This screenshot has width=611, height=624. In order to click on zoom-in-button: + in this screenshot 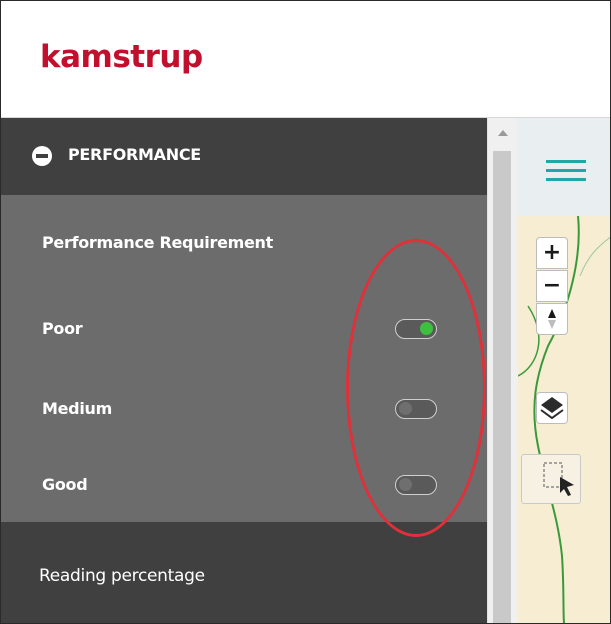, I will do `click(552, 253)`.